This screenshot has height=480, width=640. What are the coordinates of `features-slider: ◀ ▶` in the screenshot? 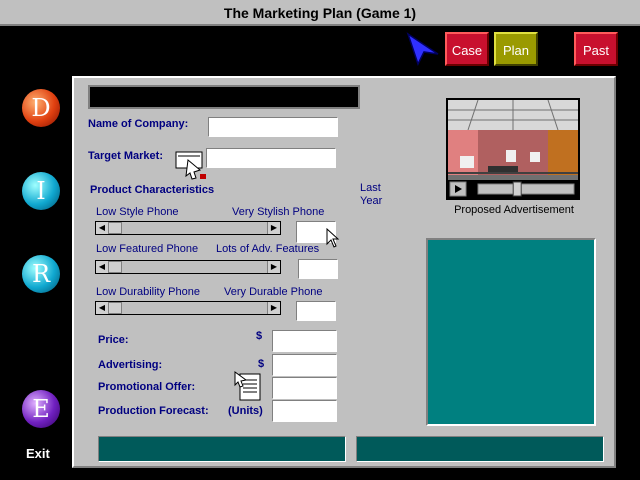 It's located at (188, 267).